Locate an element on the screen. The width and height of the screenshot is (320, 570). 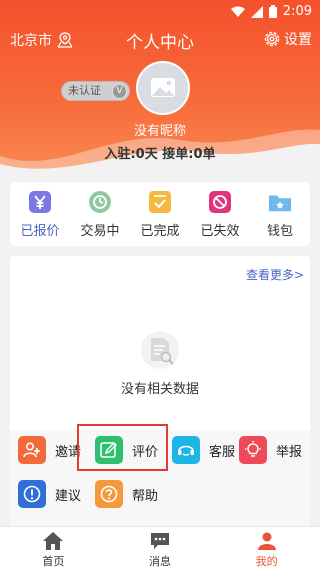
report-icon is located at coordinates (253, 450).